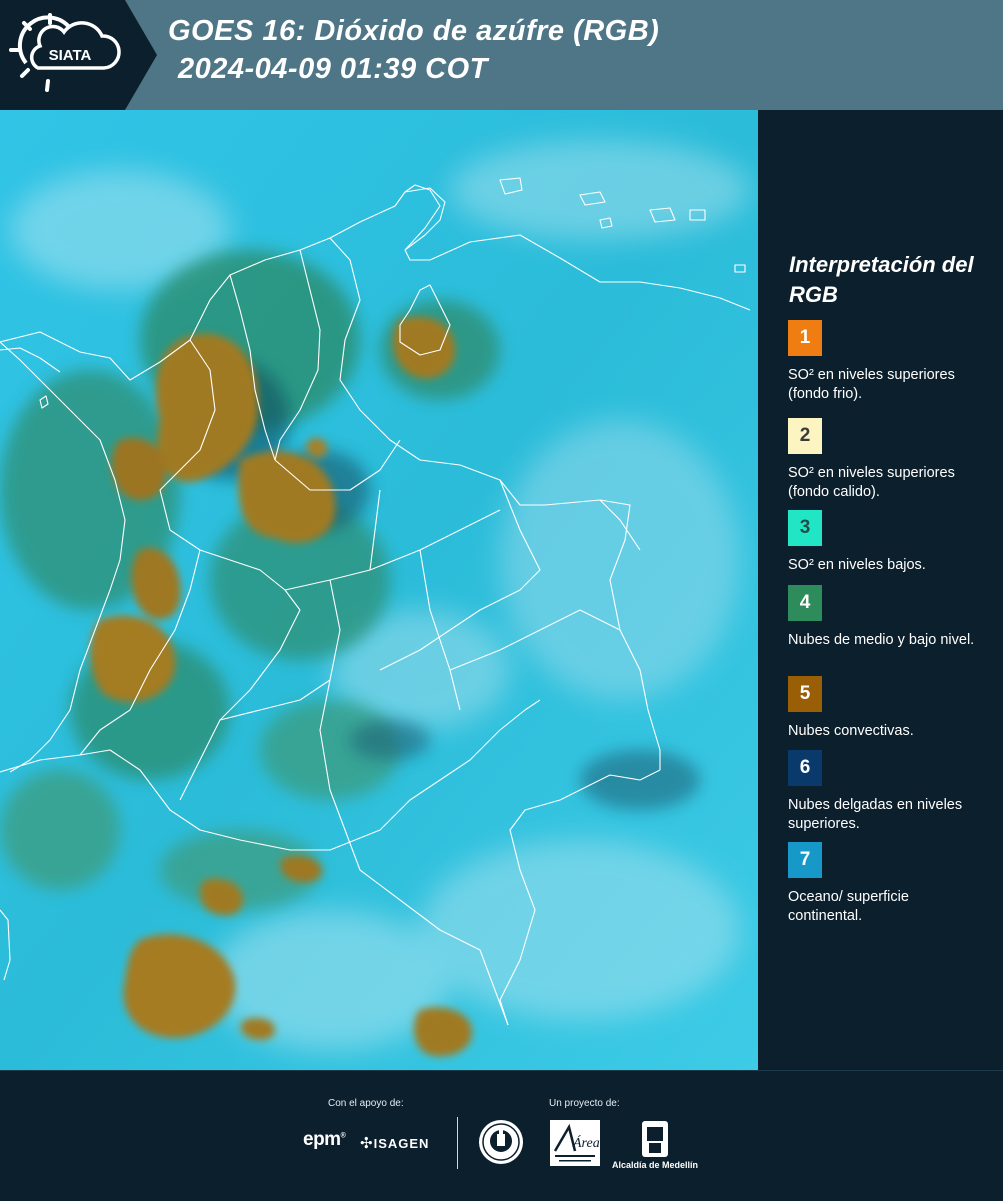 The image size is (1003, 1201). What do you see at coordinates (885, 542) in the screenshot?
I see `legend-item-3: 3 SO² en niveles bajos.` at bounding box center [885, 542].